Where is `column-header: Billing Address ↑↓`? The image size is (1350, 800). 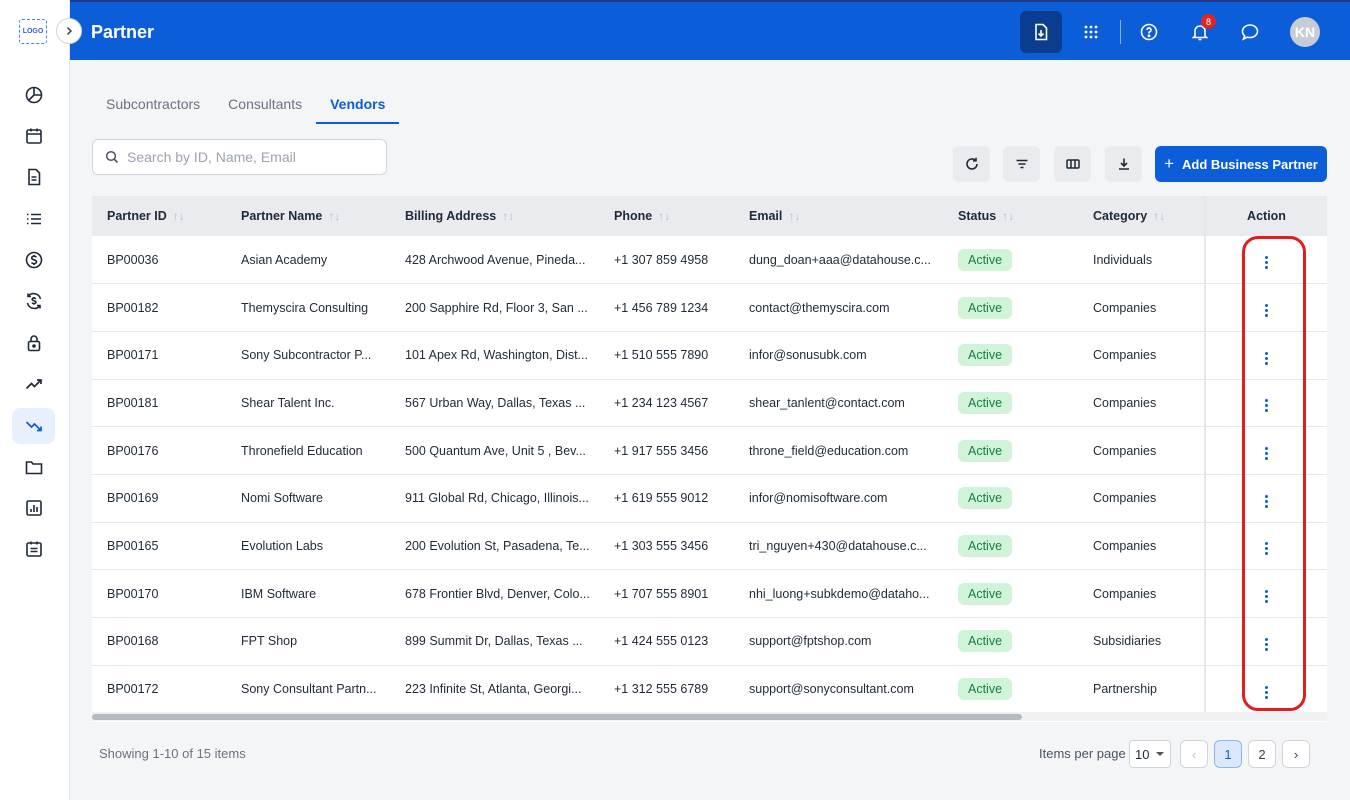
column-header: Billing Address ↑↓ is located at coordinates (494, 216).